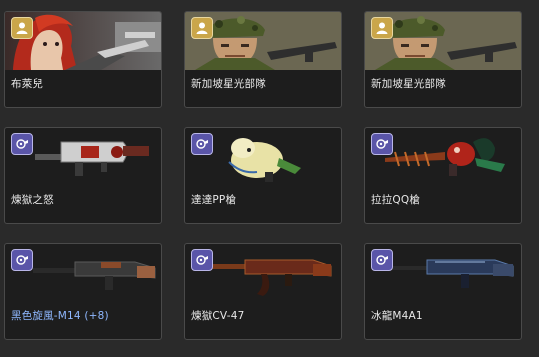 The image size is (539, 357). What do you see at coordinates (443, 291) in the screenshot?
I see `item-card-ice-dragon-m4a1: 冰龍M4A1` at bounding box center [443, 291].